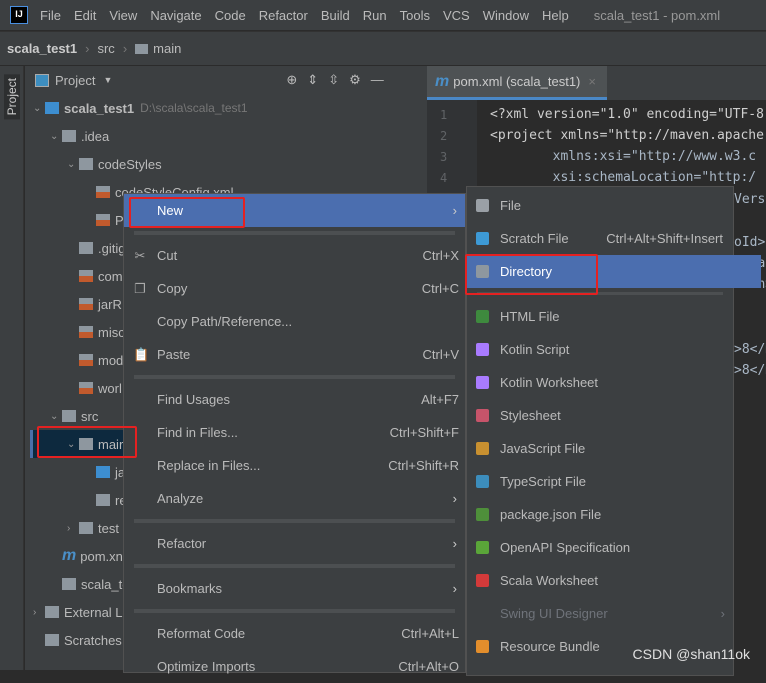  Describe the element at coordinates (444, 157) in the screenshot. I see `line-number: 3` at that location.